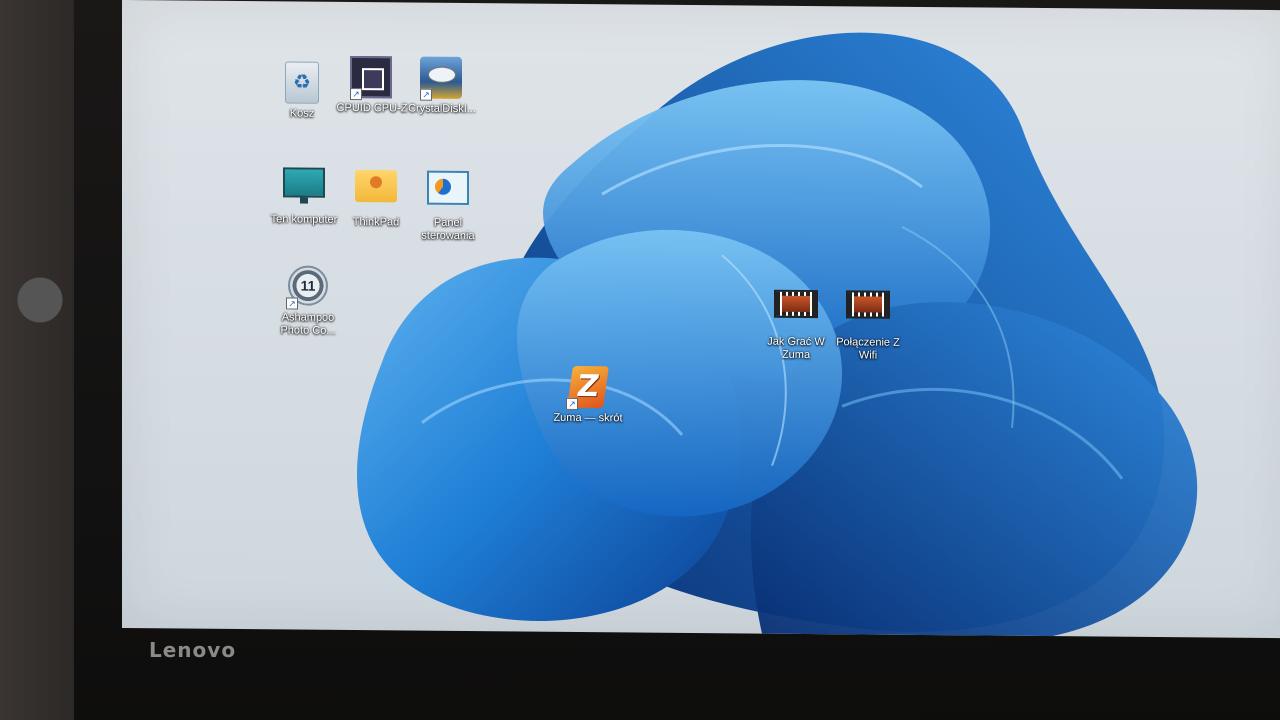  I want to click on icon-label: Ten komputer, so click(304, 219).